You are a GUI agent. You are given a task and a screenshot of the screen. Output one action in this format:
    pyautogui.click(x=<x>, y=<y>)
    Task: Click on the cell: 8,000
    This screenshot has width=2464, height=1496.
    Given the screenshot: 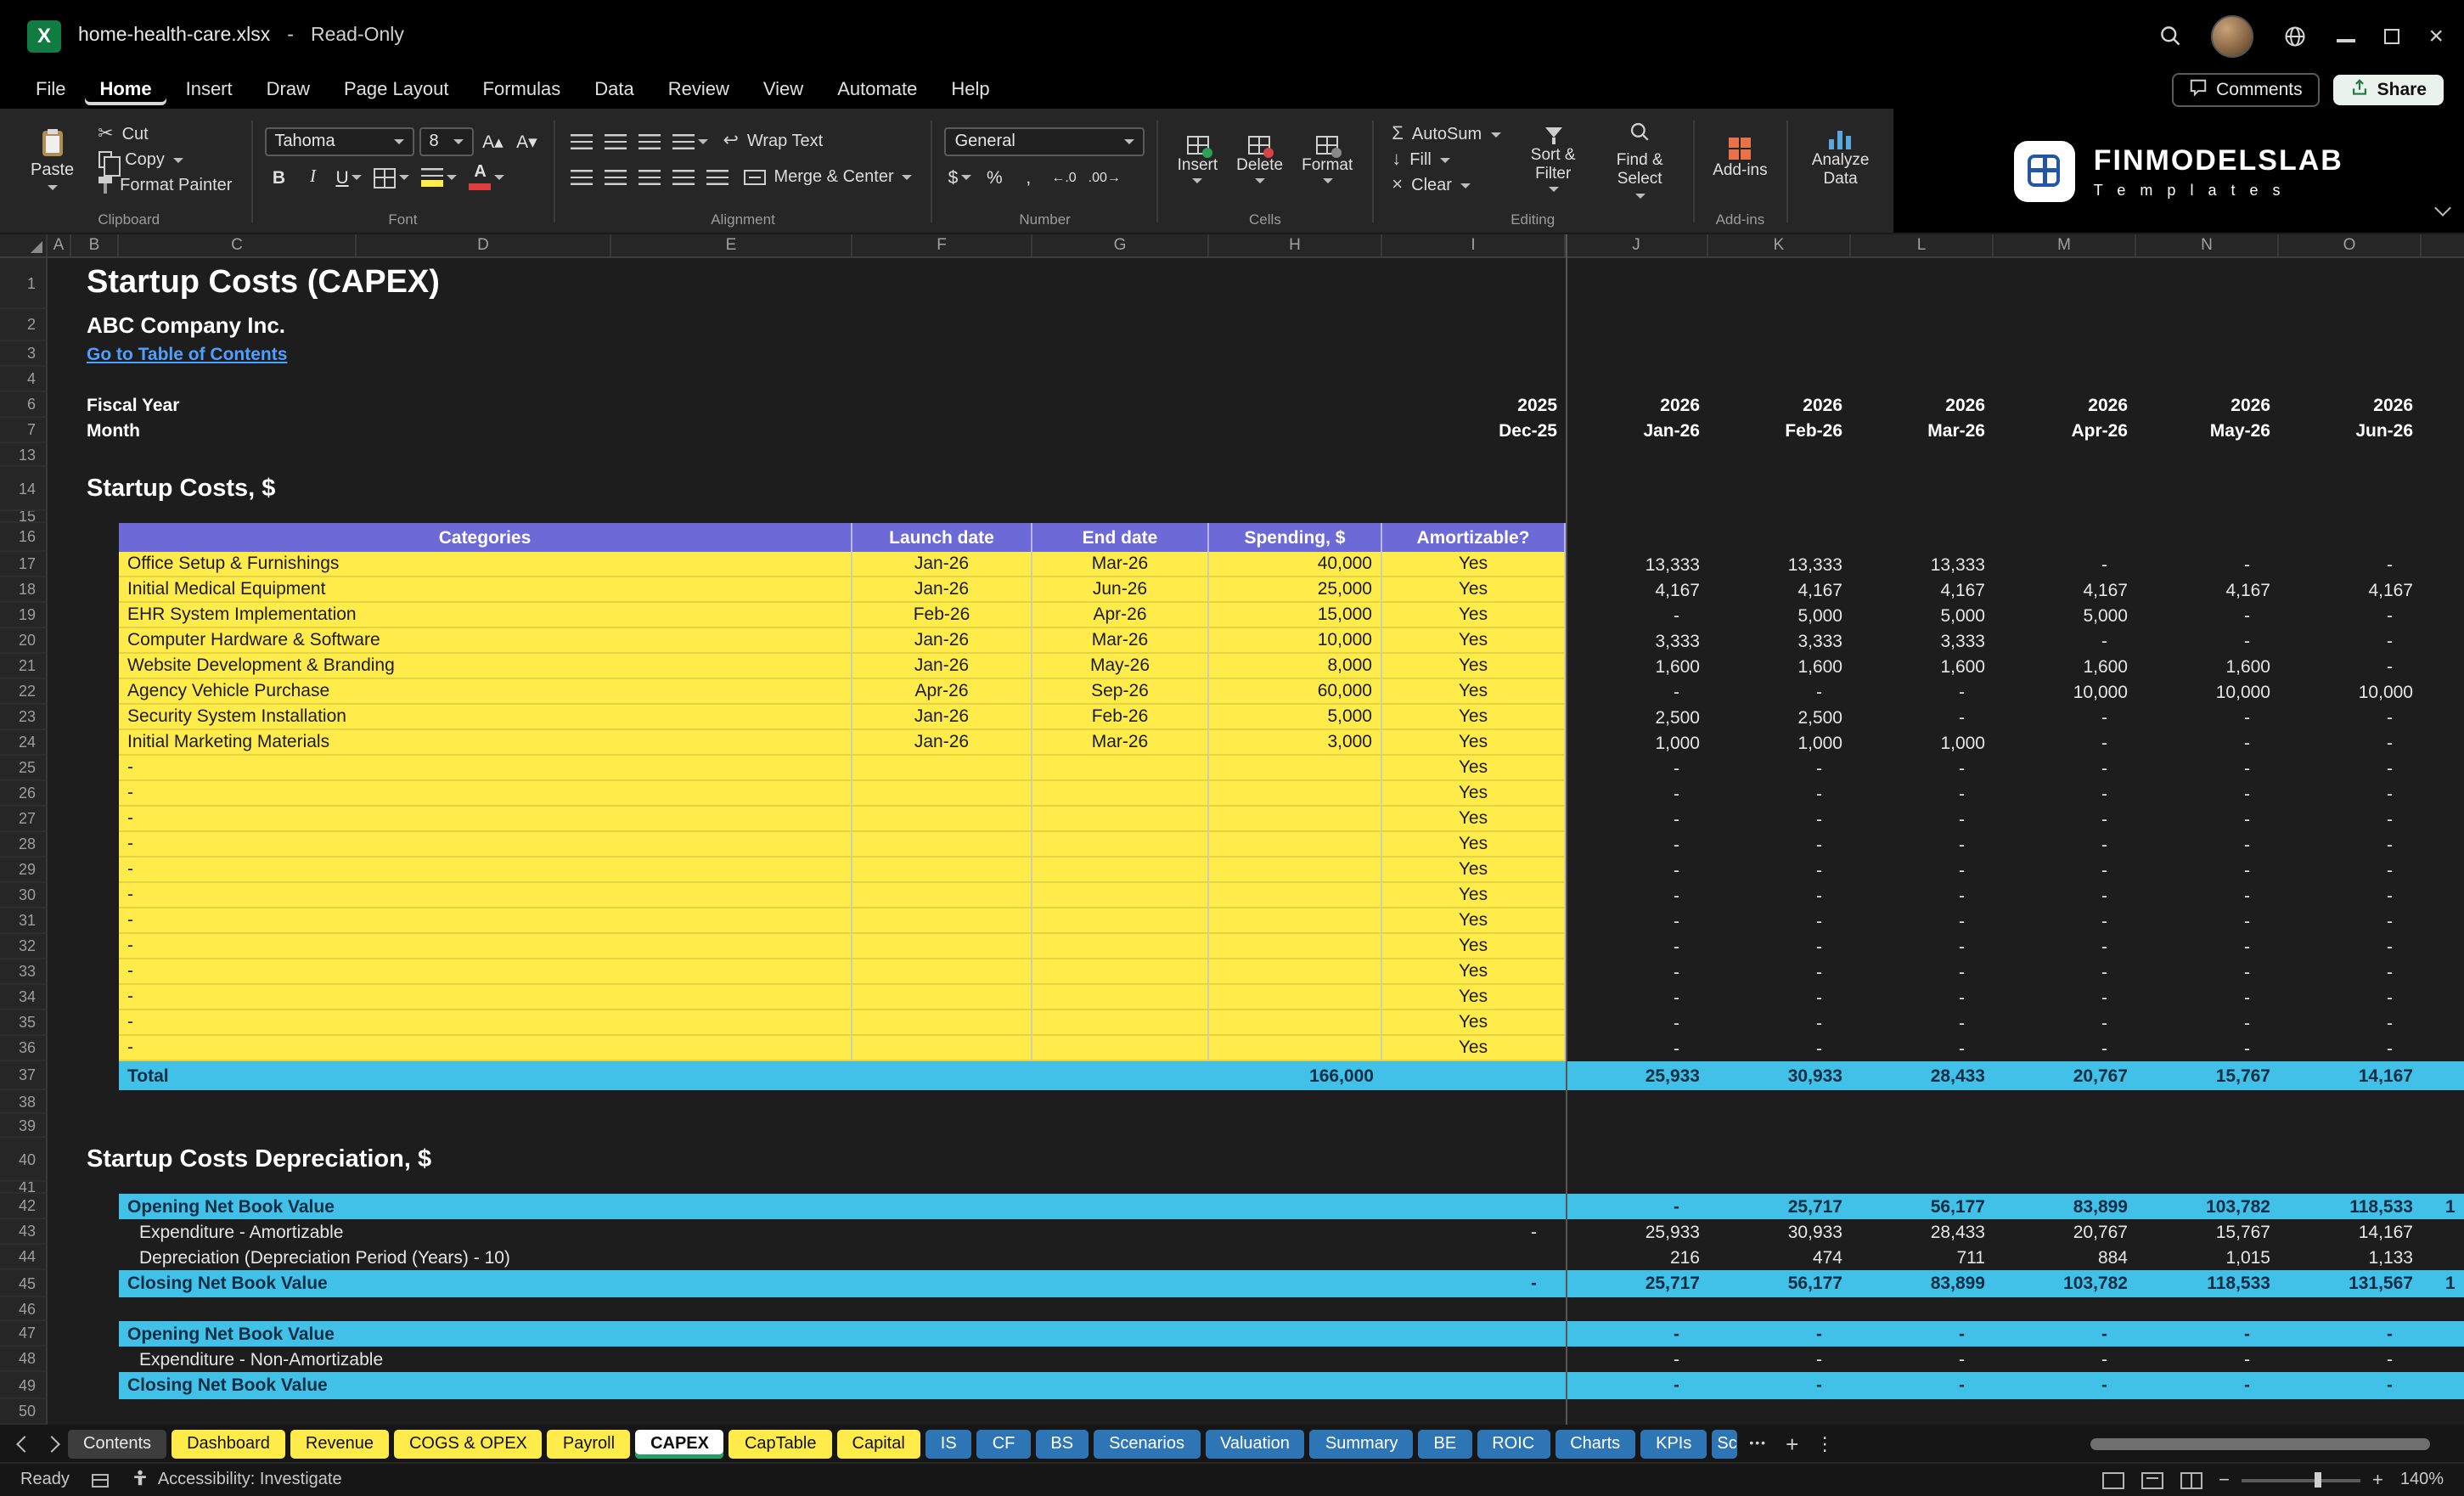 What is the action you would take?
    pyautogui.click(x=1295, y=666)
    